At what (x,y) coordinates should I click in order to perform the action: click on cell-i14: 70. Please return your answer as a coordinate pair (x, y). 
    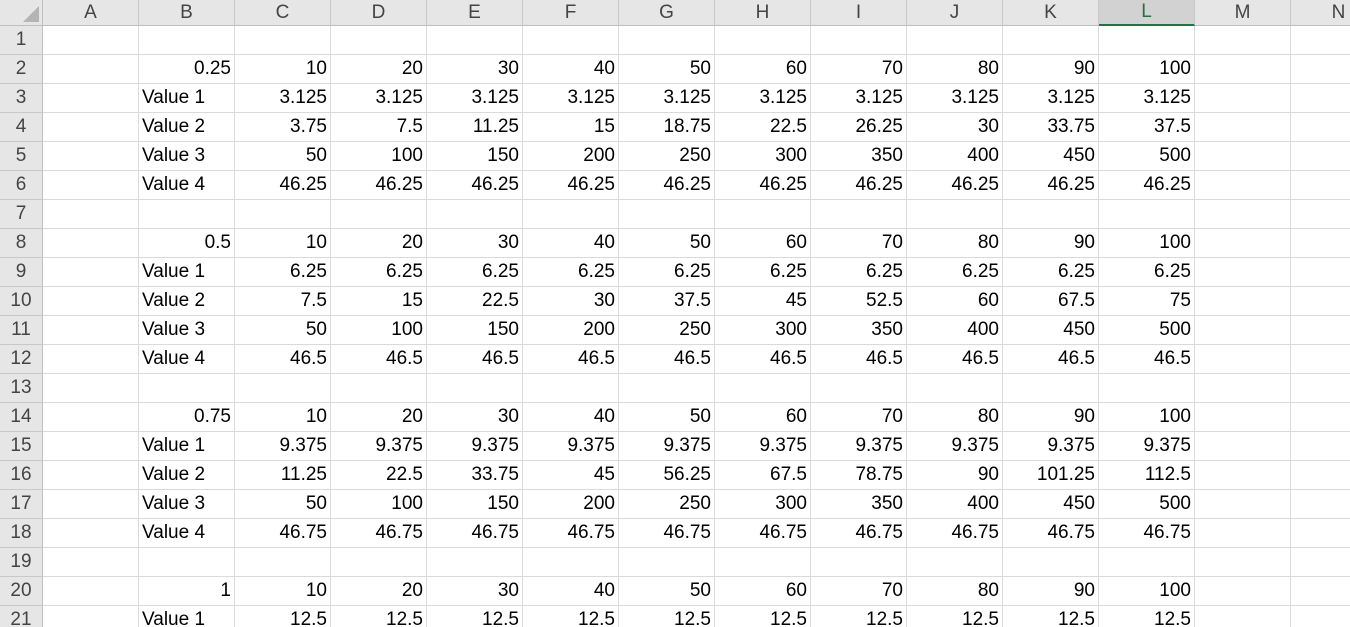
    Looking at the image, I should click on (859, 417).